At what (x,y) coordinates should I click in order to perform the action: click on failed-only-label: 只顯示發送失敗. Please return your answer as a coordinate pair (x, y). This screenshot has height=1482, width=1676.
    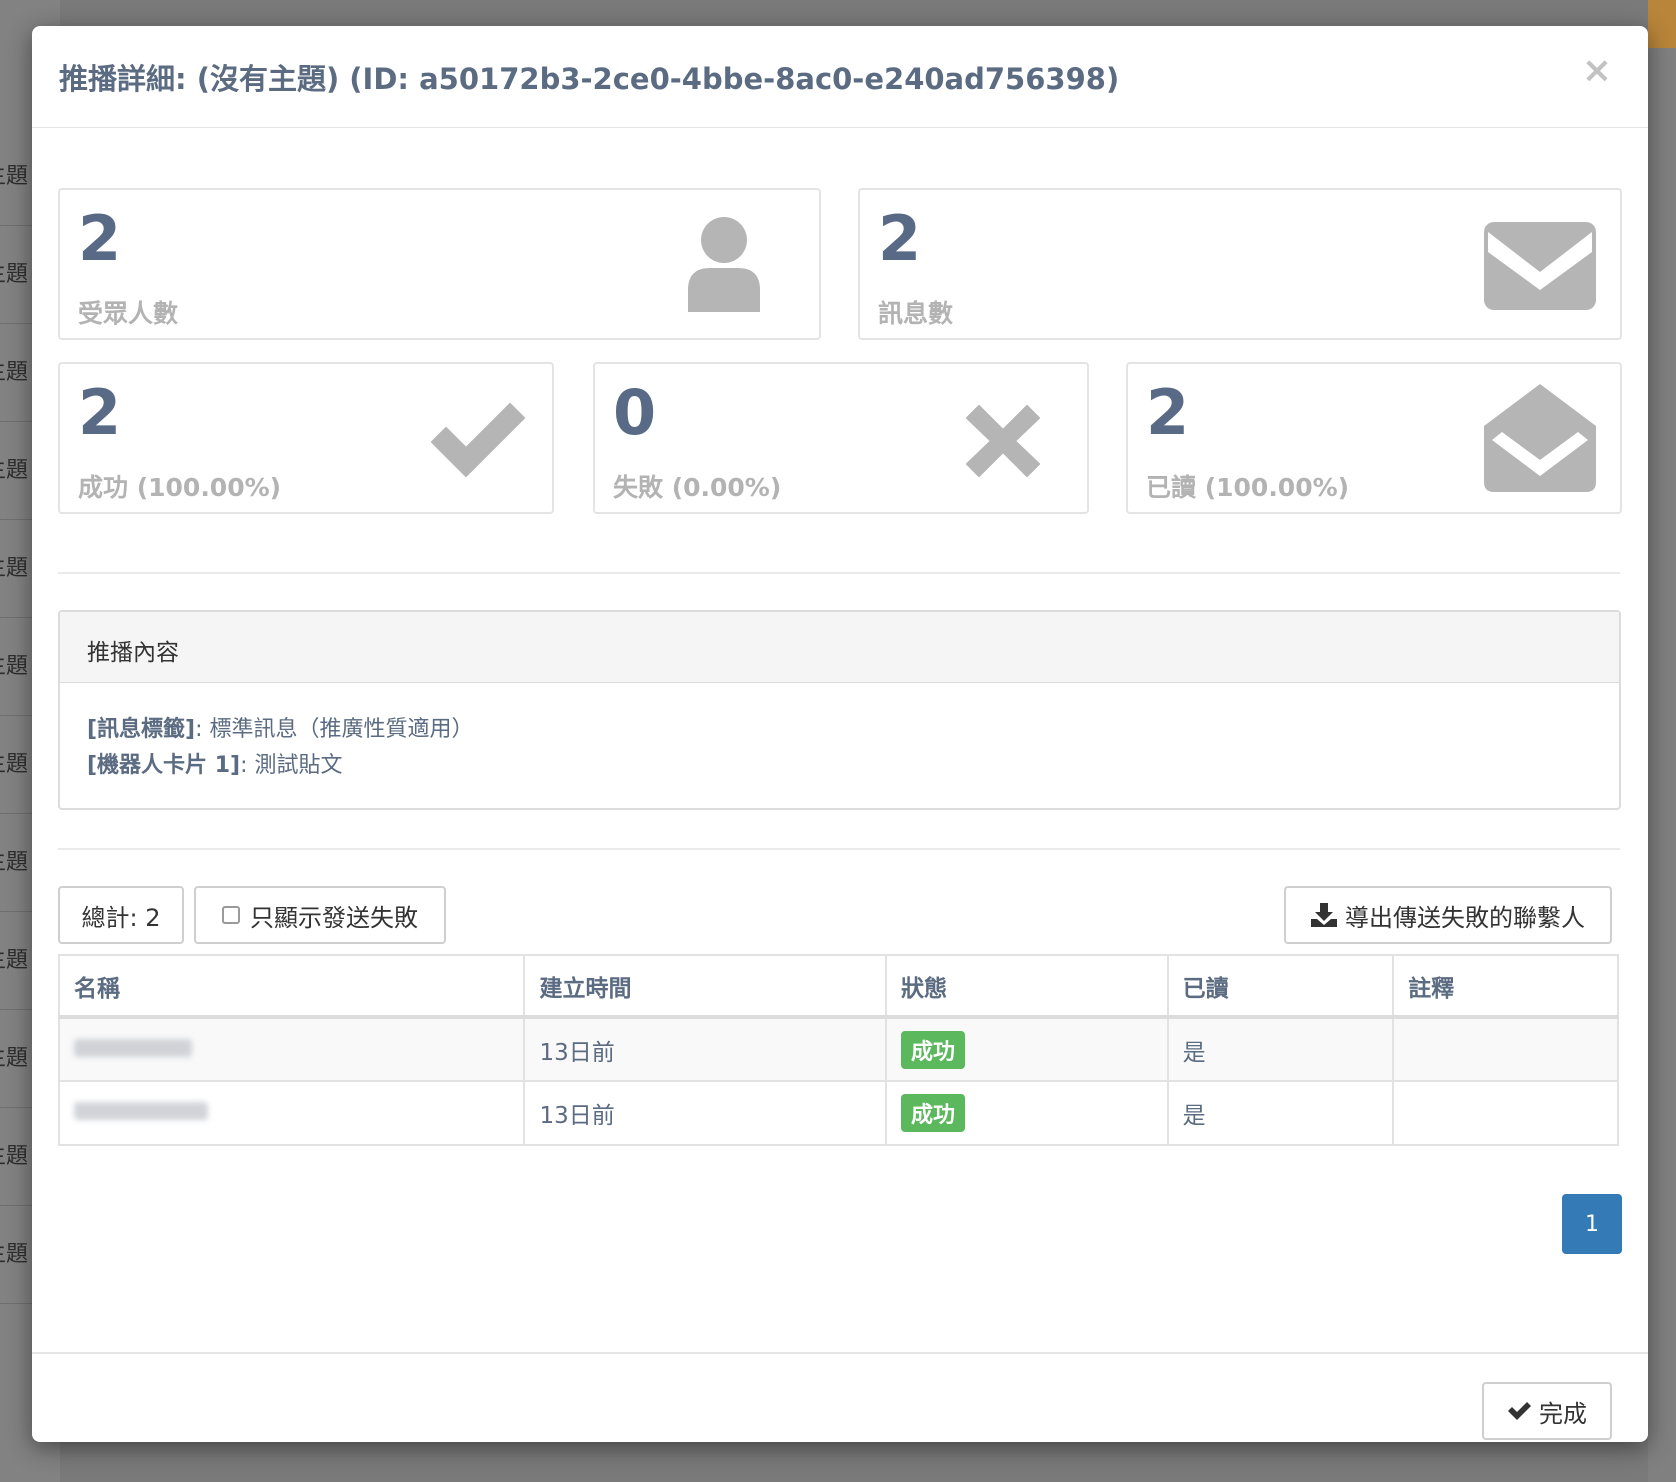
    Looking at the image, I should click on (334, 917).